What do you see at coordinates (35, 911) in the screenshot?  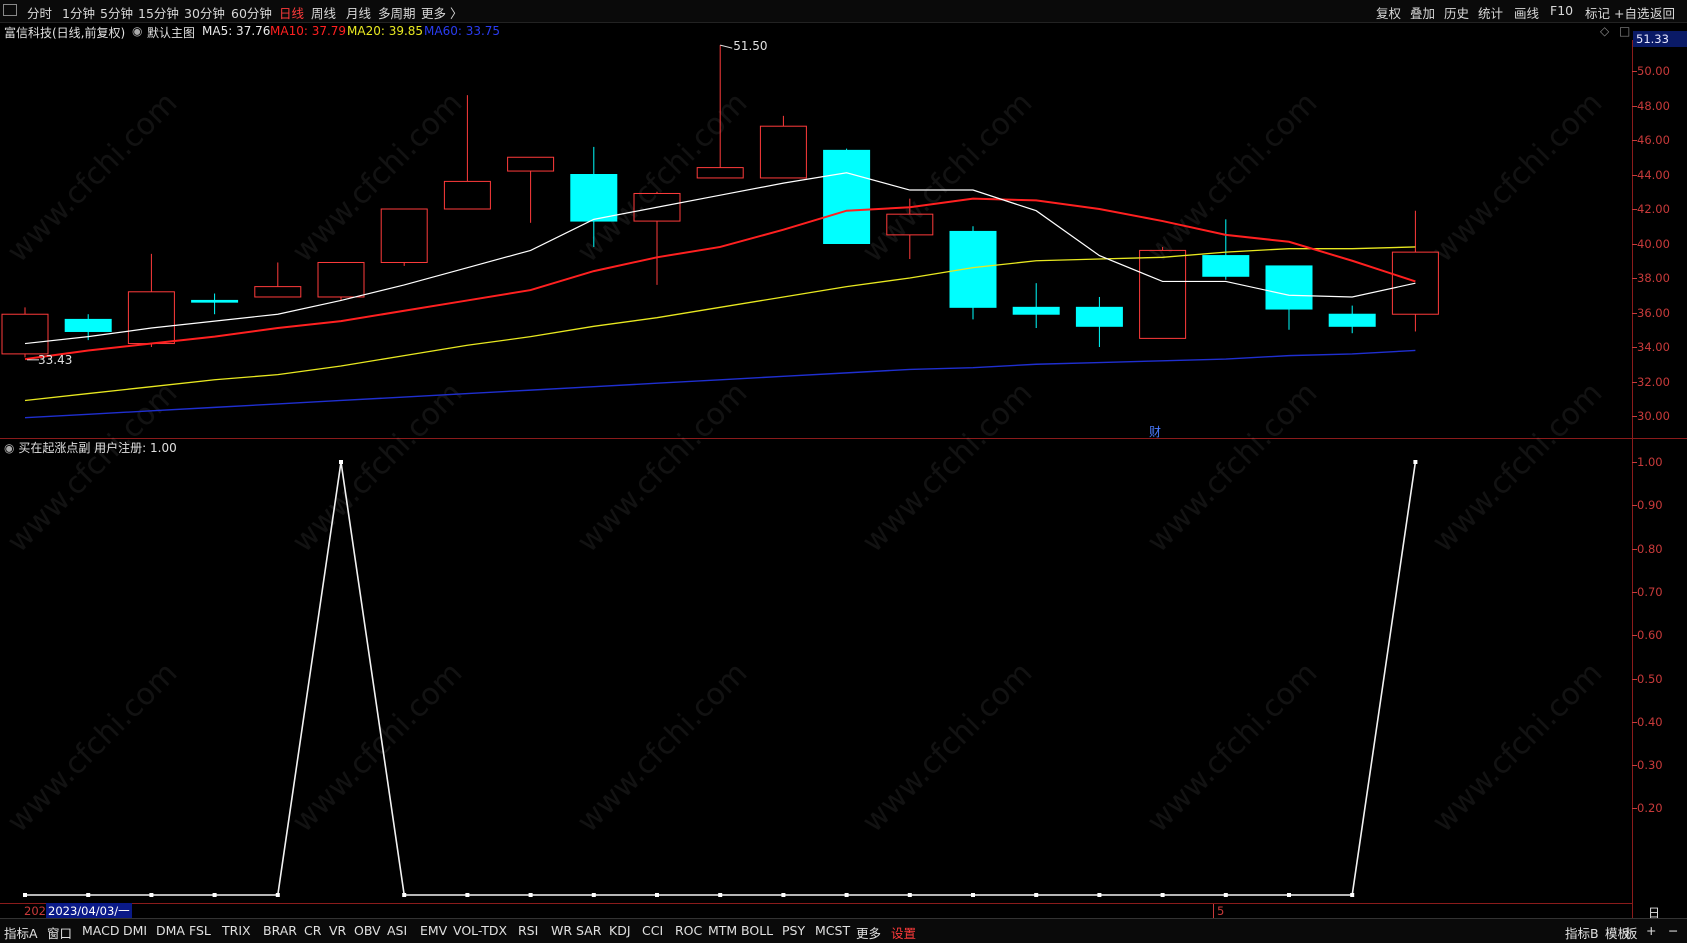 I see `date-prefix: 202` at bounding box center [35, 911].